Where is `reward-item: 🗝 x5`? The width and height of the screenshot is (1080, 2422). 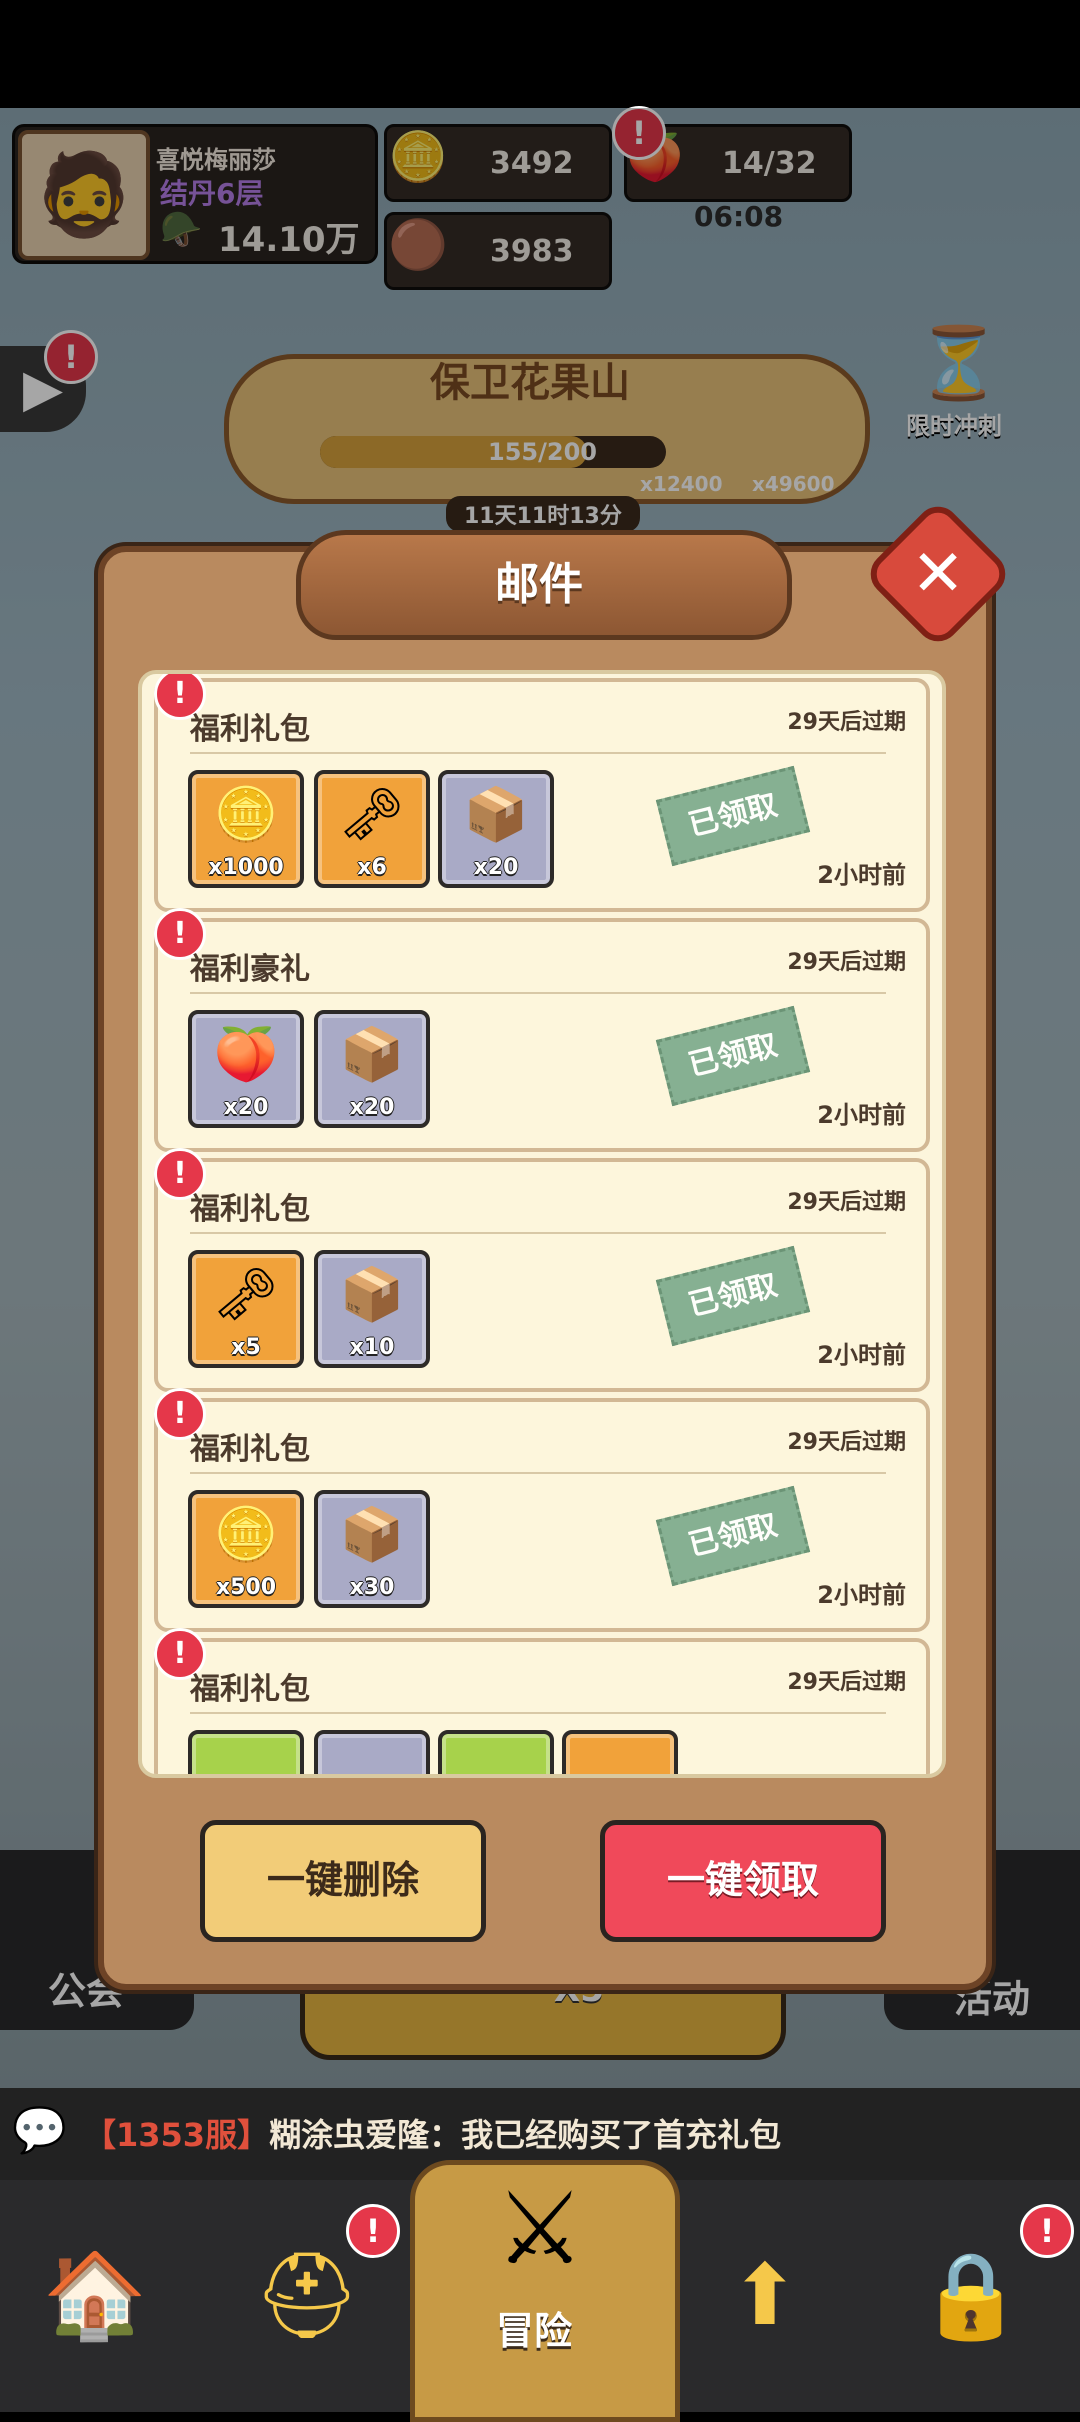 reward-item: 🗝 x5 is located at coordinates (246, 1309).